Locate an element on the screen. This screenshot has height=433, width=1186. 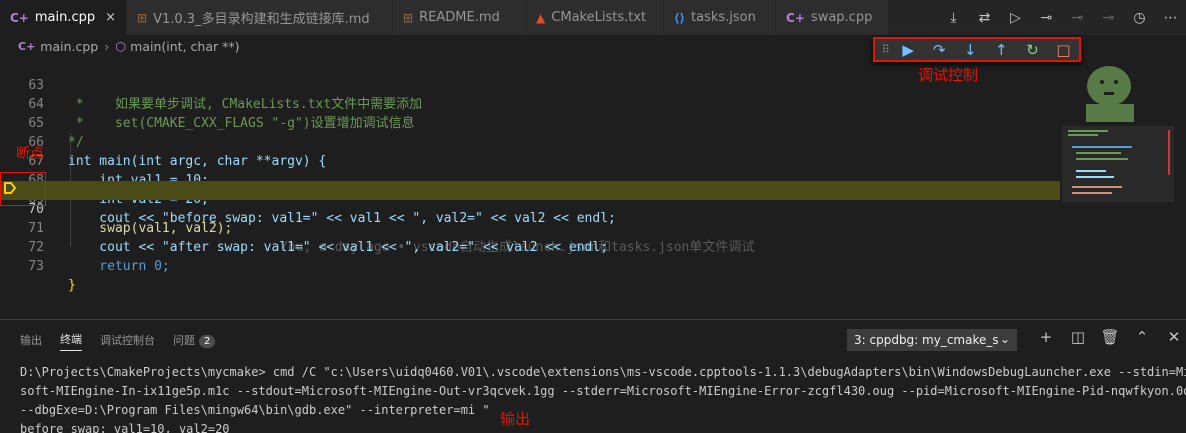
previous-change-icon: ⊸ is located at coordinates (1077, 18).